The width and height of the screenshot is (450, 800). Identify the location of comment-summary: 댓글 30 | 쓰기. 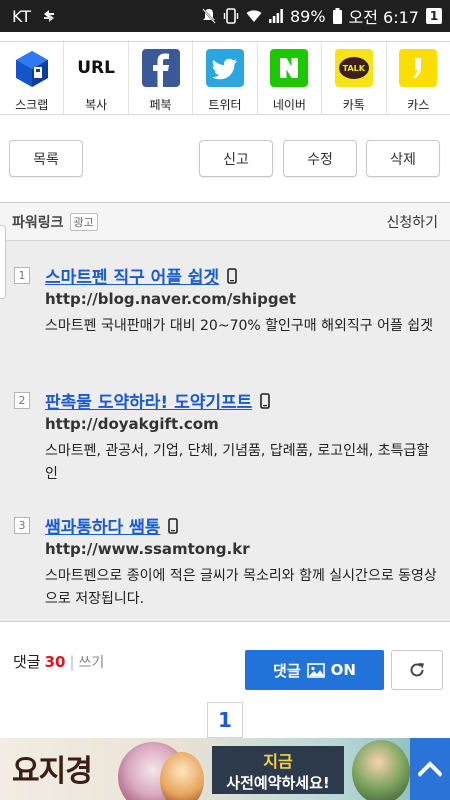
(58, 661).